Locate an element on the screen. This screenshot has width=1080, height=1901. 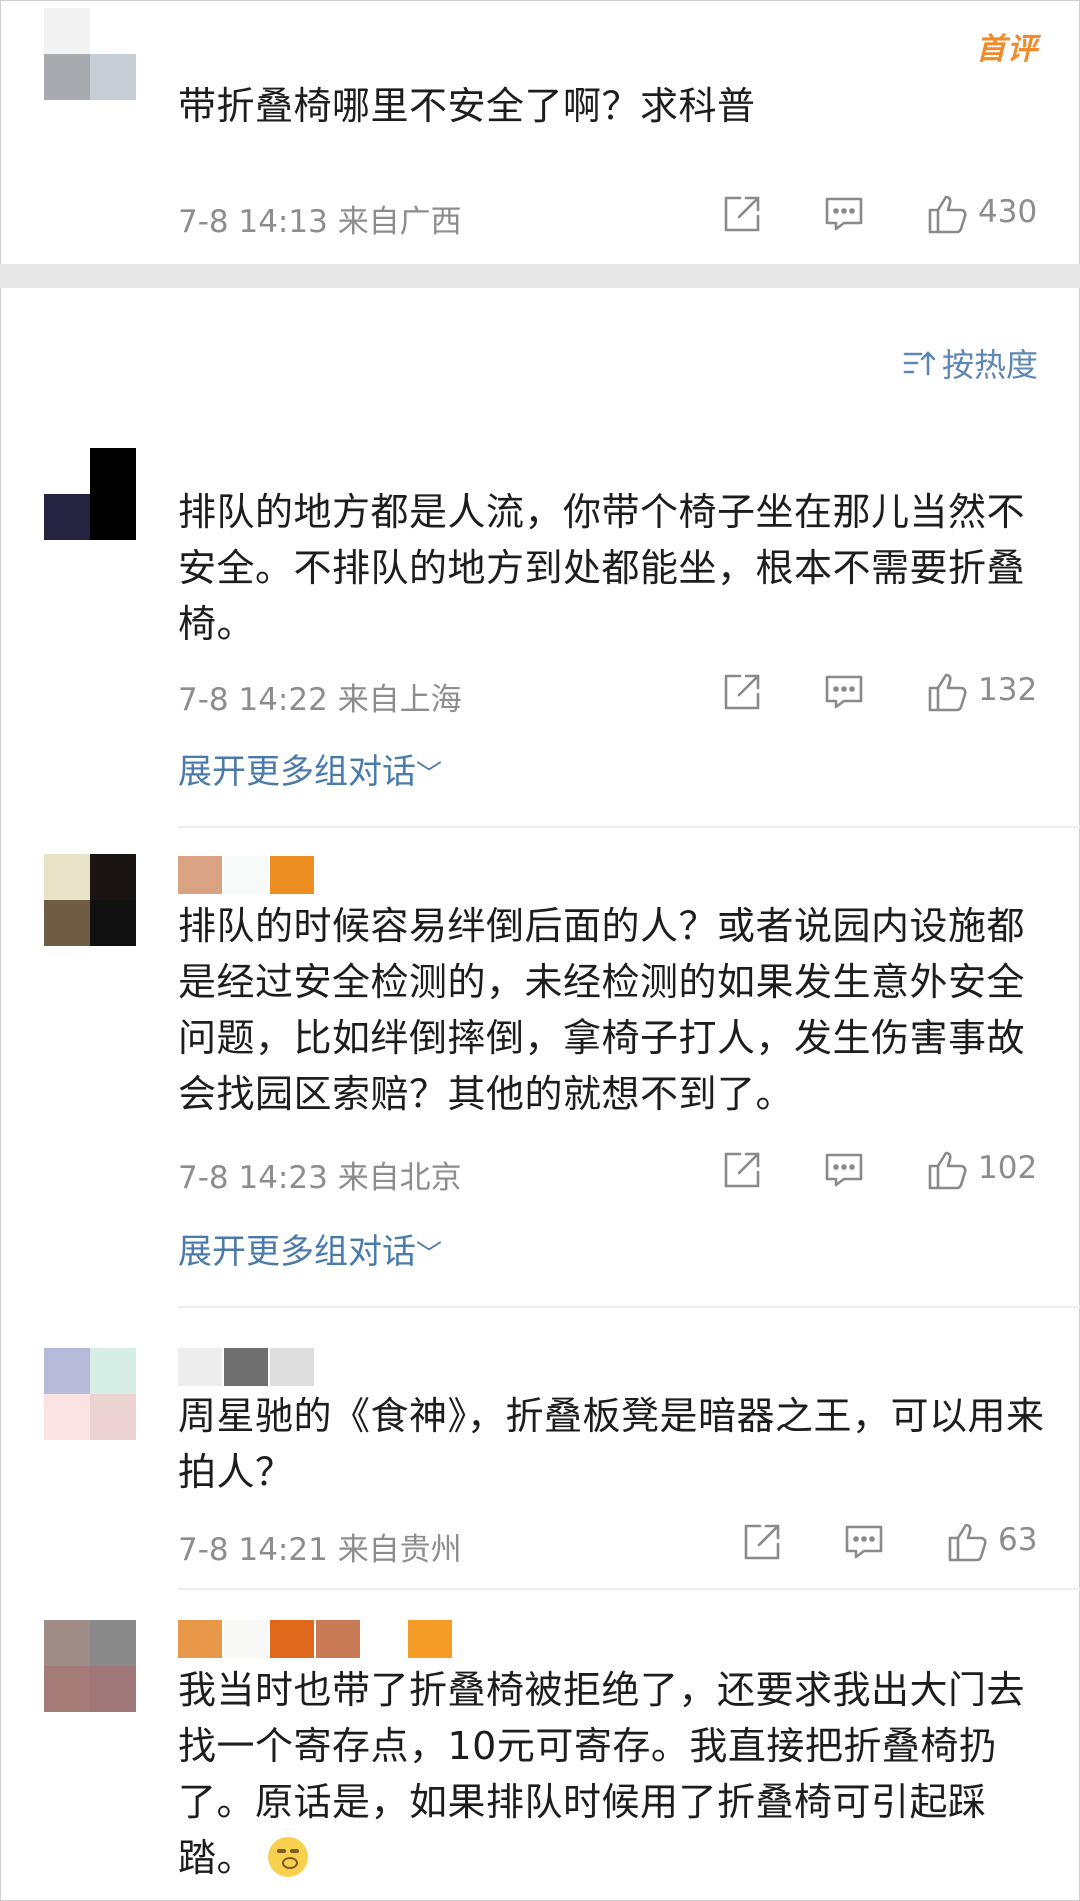
comment-meta: 7-8 14:23 来自北京 is located at coordinates (320, 1174).